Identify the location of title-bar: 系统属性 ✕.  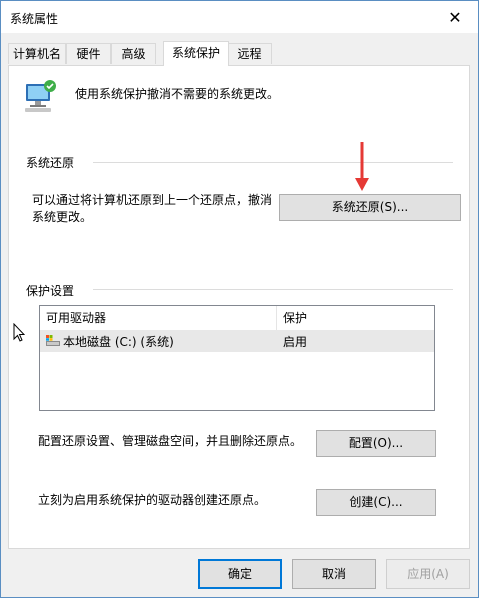
(239, 17).